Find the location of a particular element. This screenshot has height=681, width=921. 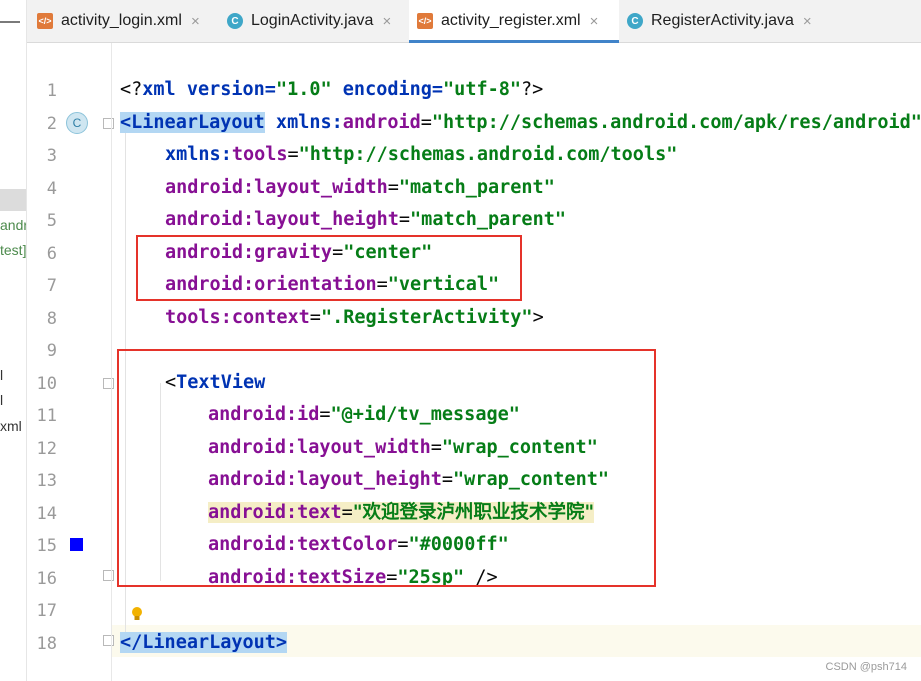

line-number: 11 is located at coordinates (46, 416).